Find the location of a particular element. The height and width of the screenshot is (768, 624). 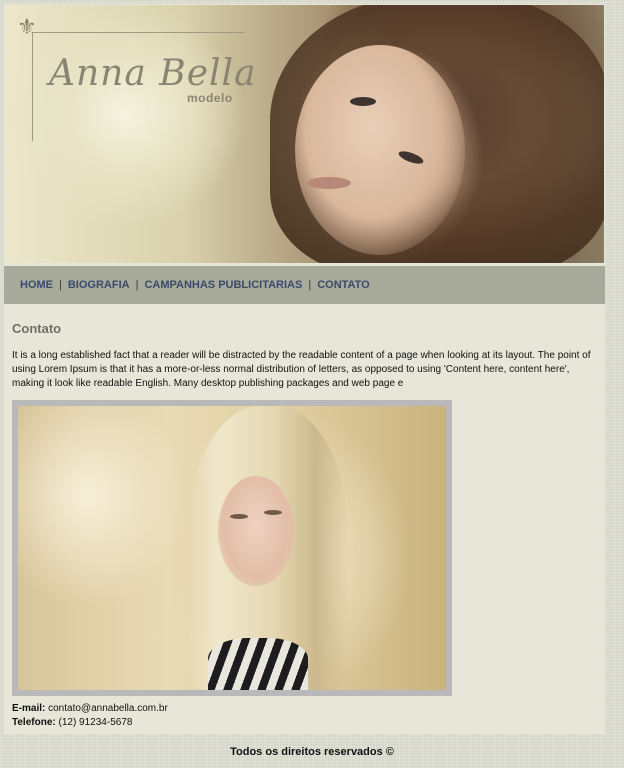

nav-item-contato: CONTATO is located at coordinates (343, 285).